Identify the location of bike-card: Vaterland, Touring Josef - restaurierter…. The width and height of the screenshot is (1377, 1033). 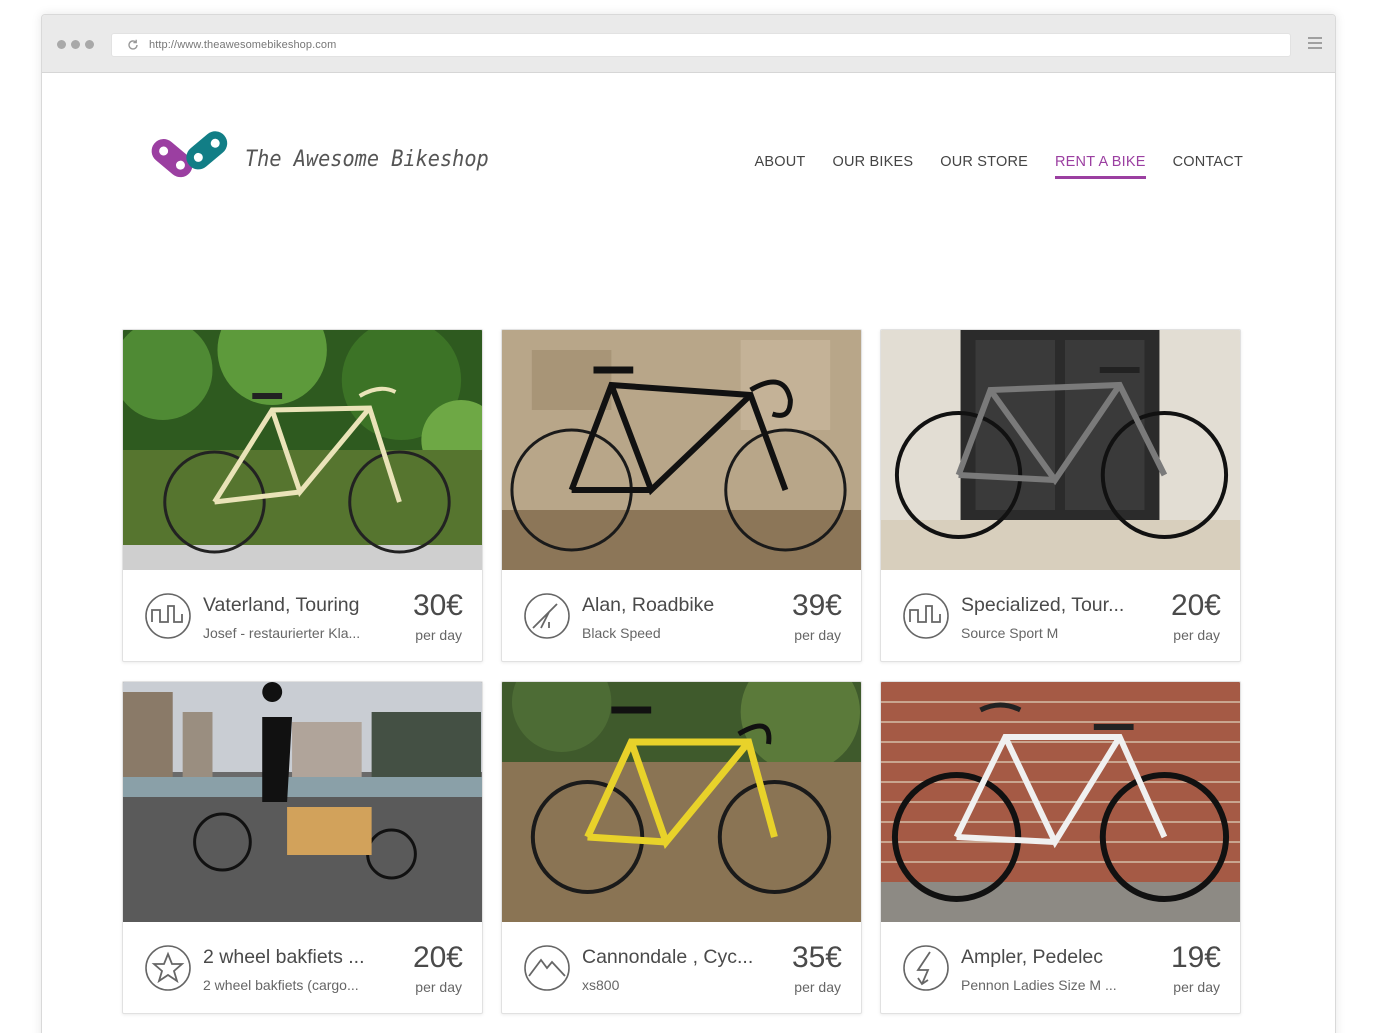
(302, 495).